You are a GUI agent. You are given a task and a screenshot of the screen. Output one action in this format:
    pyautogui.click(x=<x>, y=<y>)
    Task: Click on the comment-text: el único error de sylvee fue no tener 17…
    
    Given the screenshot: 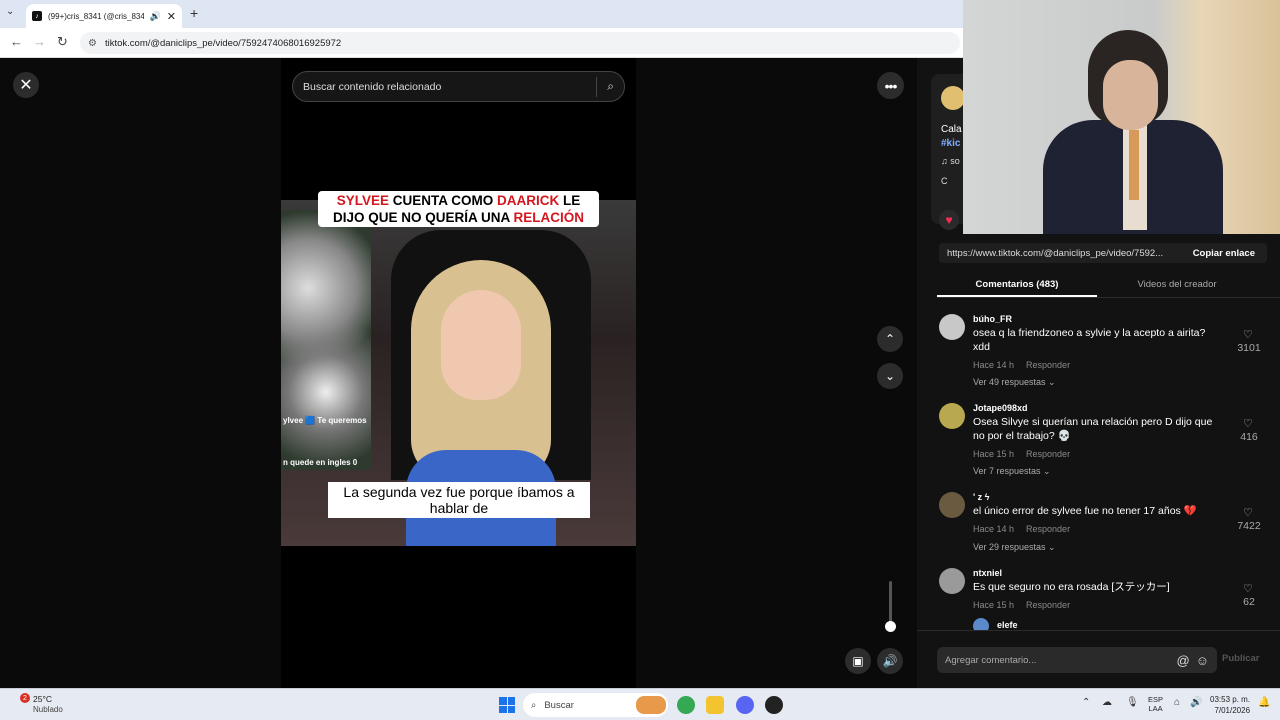 What is the action you would take?
    pyautogui.click(x=1085, y=511)
    